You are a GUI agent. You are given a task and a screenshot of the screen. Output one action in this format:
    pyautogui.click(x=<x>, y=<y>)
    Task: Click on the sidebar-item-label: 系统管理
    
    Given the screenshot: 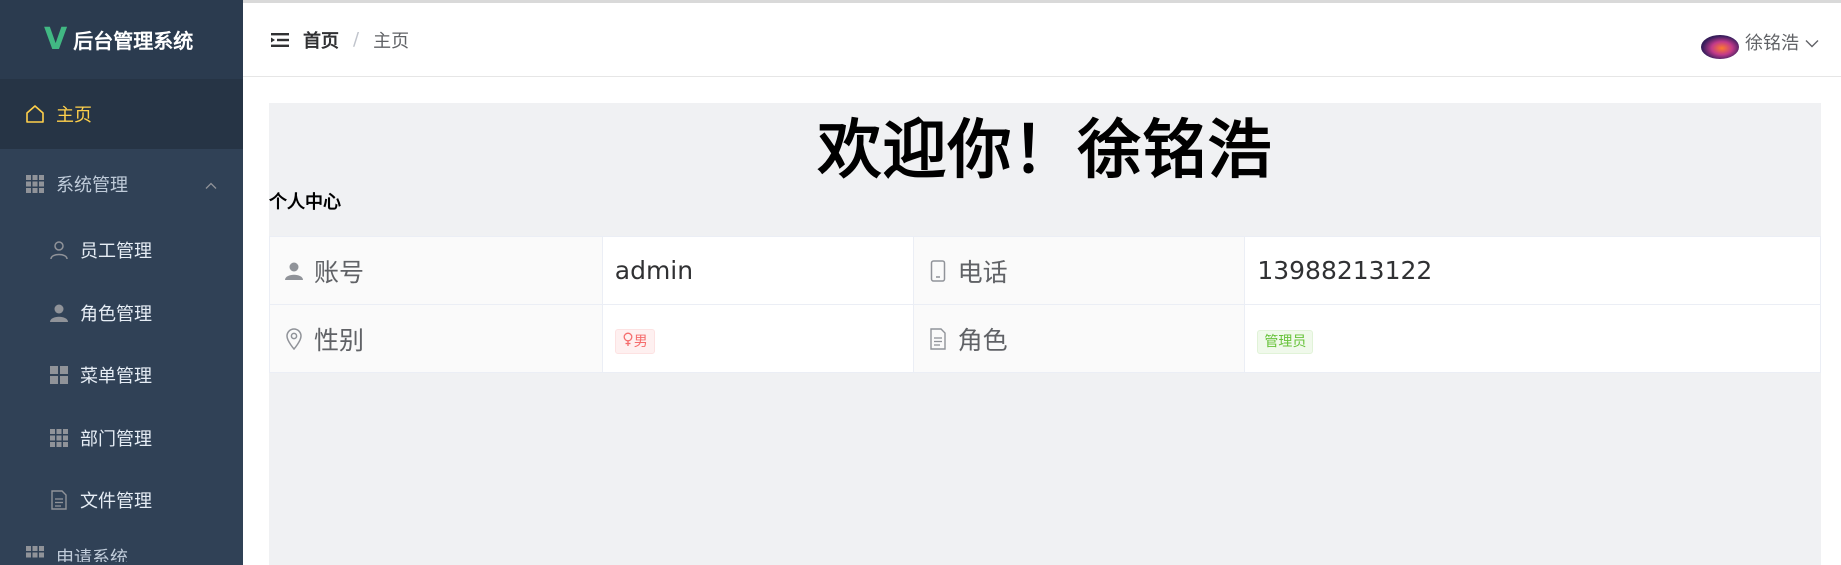 What is the action you would take?
    pyautogui.click(x=92, y=185)
    